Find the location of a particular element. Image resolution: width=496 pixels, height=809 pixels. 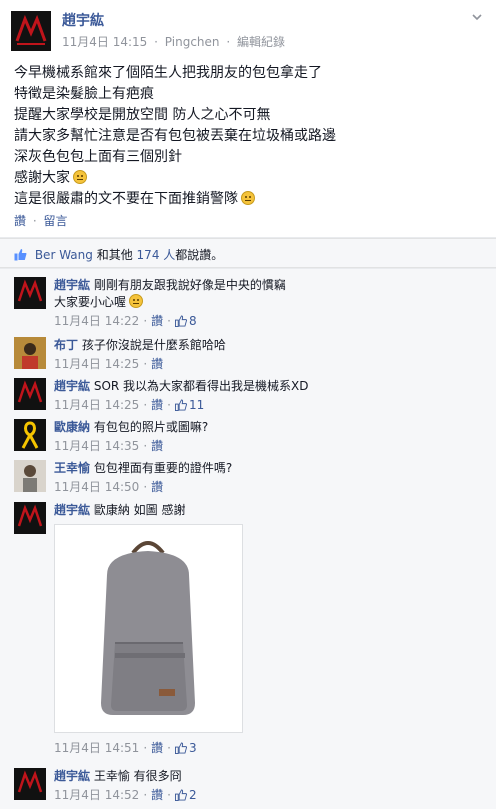

comment-meta: 11月4日 14:51 · 讚 · 3 is located at coordinates (125, 748).